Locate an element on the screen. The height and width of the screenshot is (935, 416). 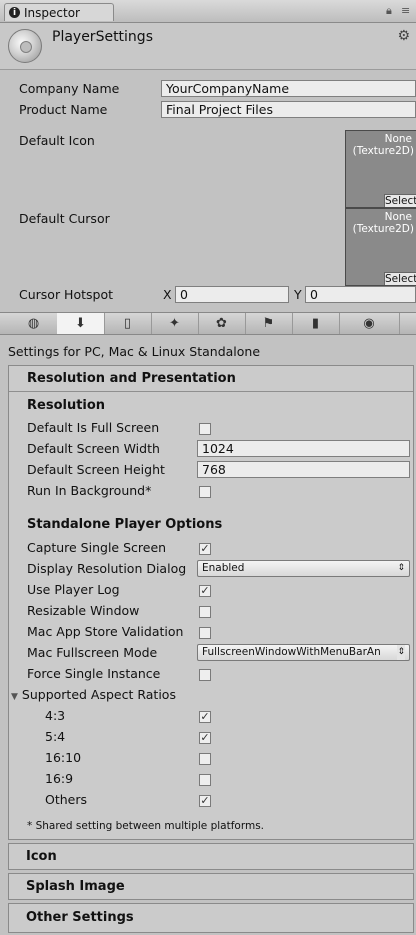
resizable-window-checkbox is located at coordinates (205, 612).